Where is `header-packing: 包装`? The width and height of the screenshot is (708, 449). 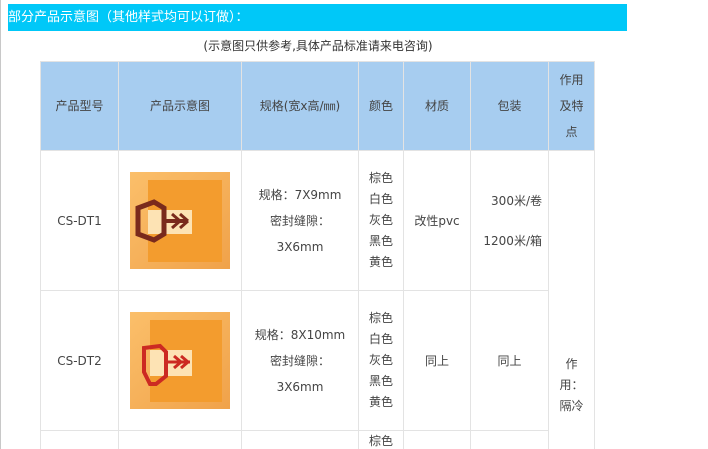
header-packing: 包装 is located at coordinates (509, 106).